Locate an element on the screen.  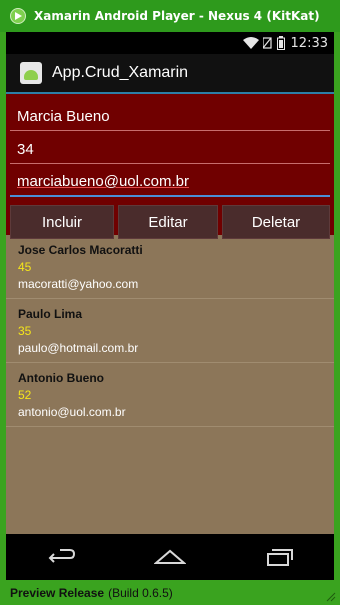
back-icon is located at coordinates (61, 556).